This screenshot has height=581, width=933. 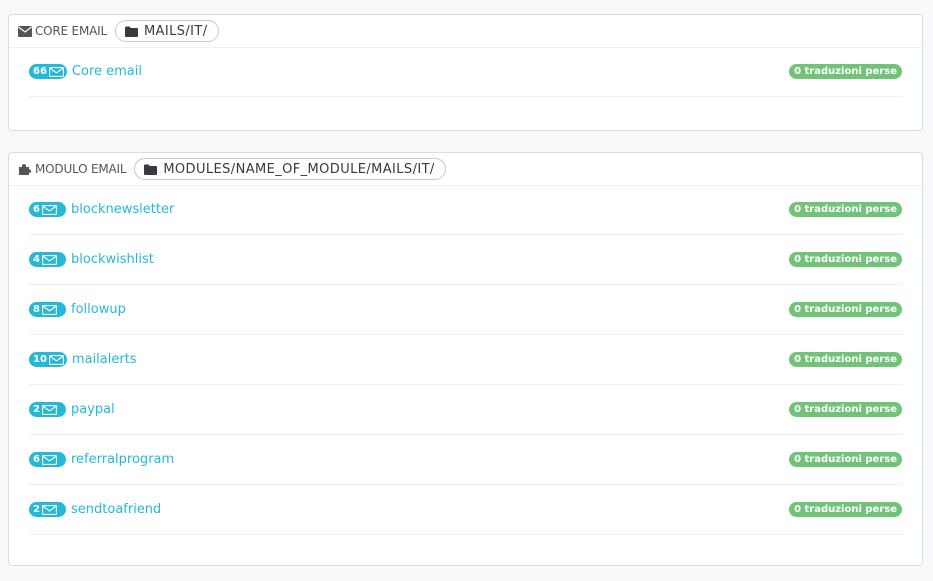 What do you see at coordinates (104, 359) in the screenshot?
I see `email-template-link: mailalerts` at bounding box center [104, 359].